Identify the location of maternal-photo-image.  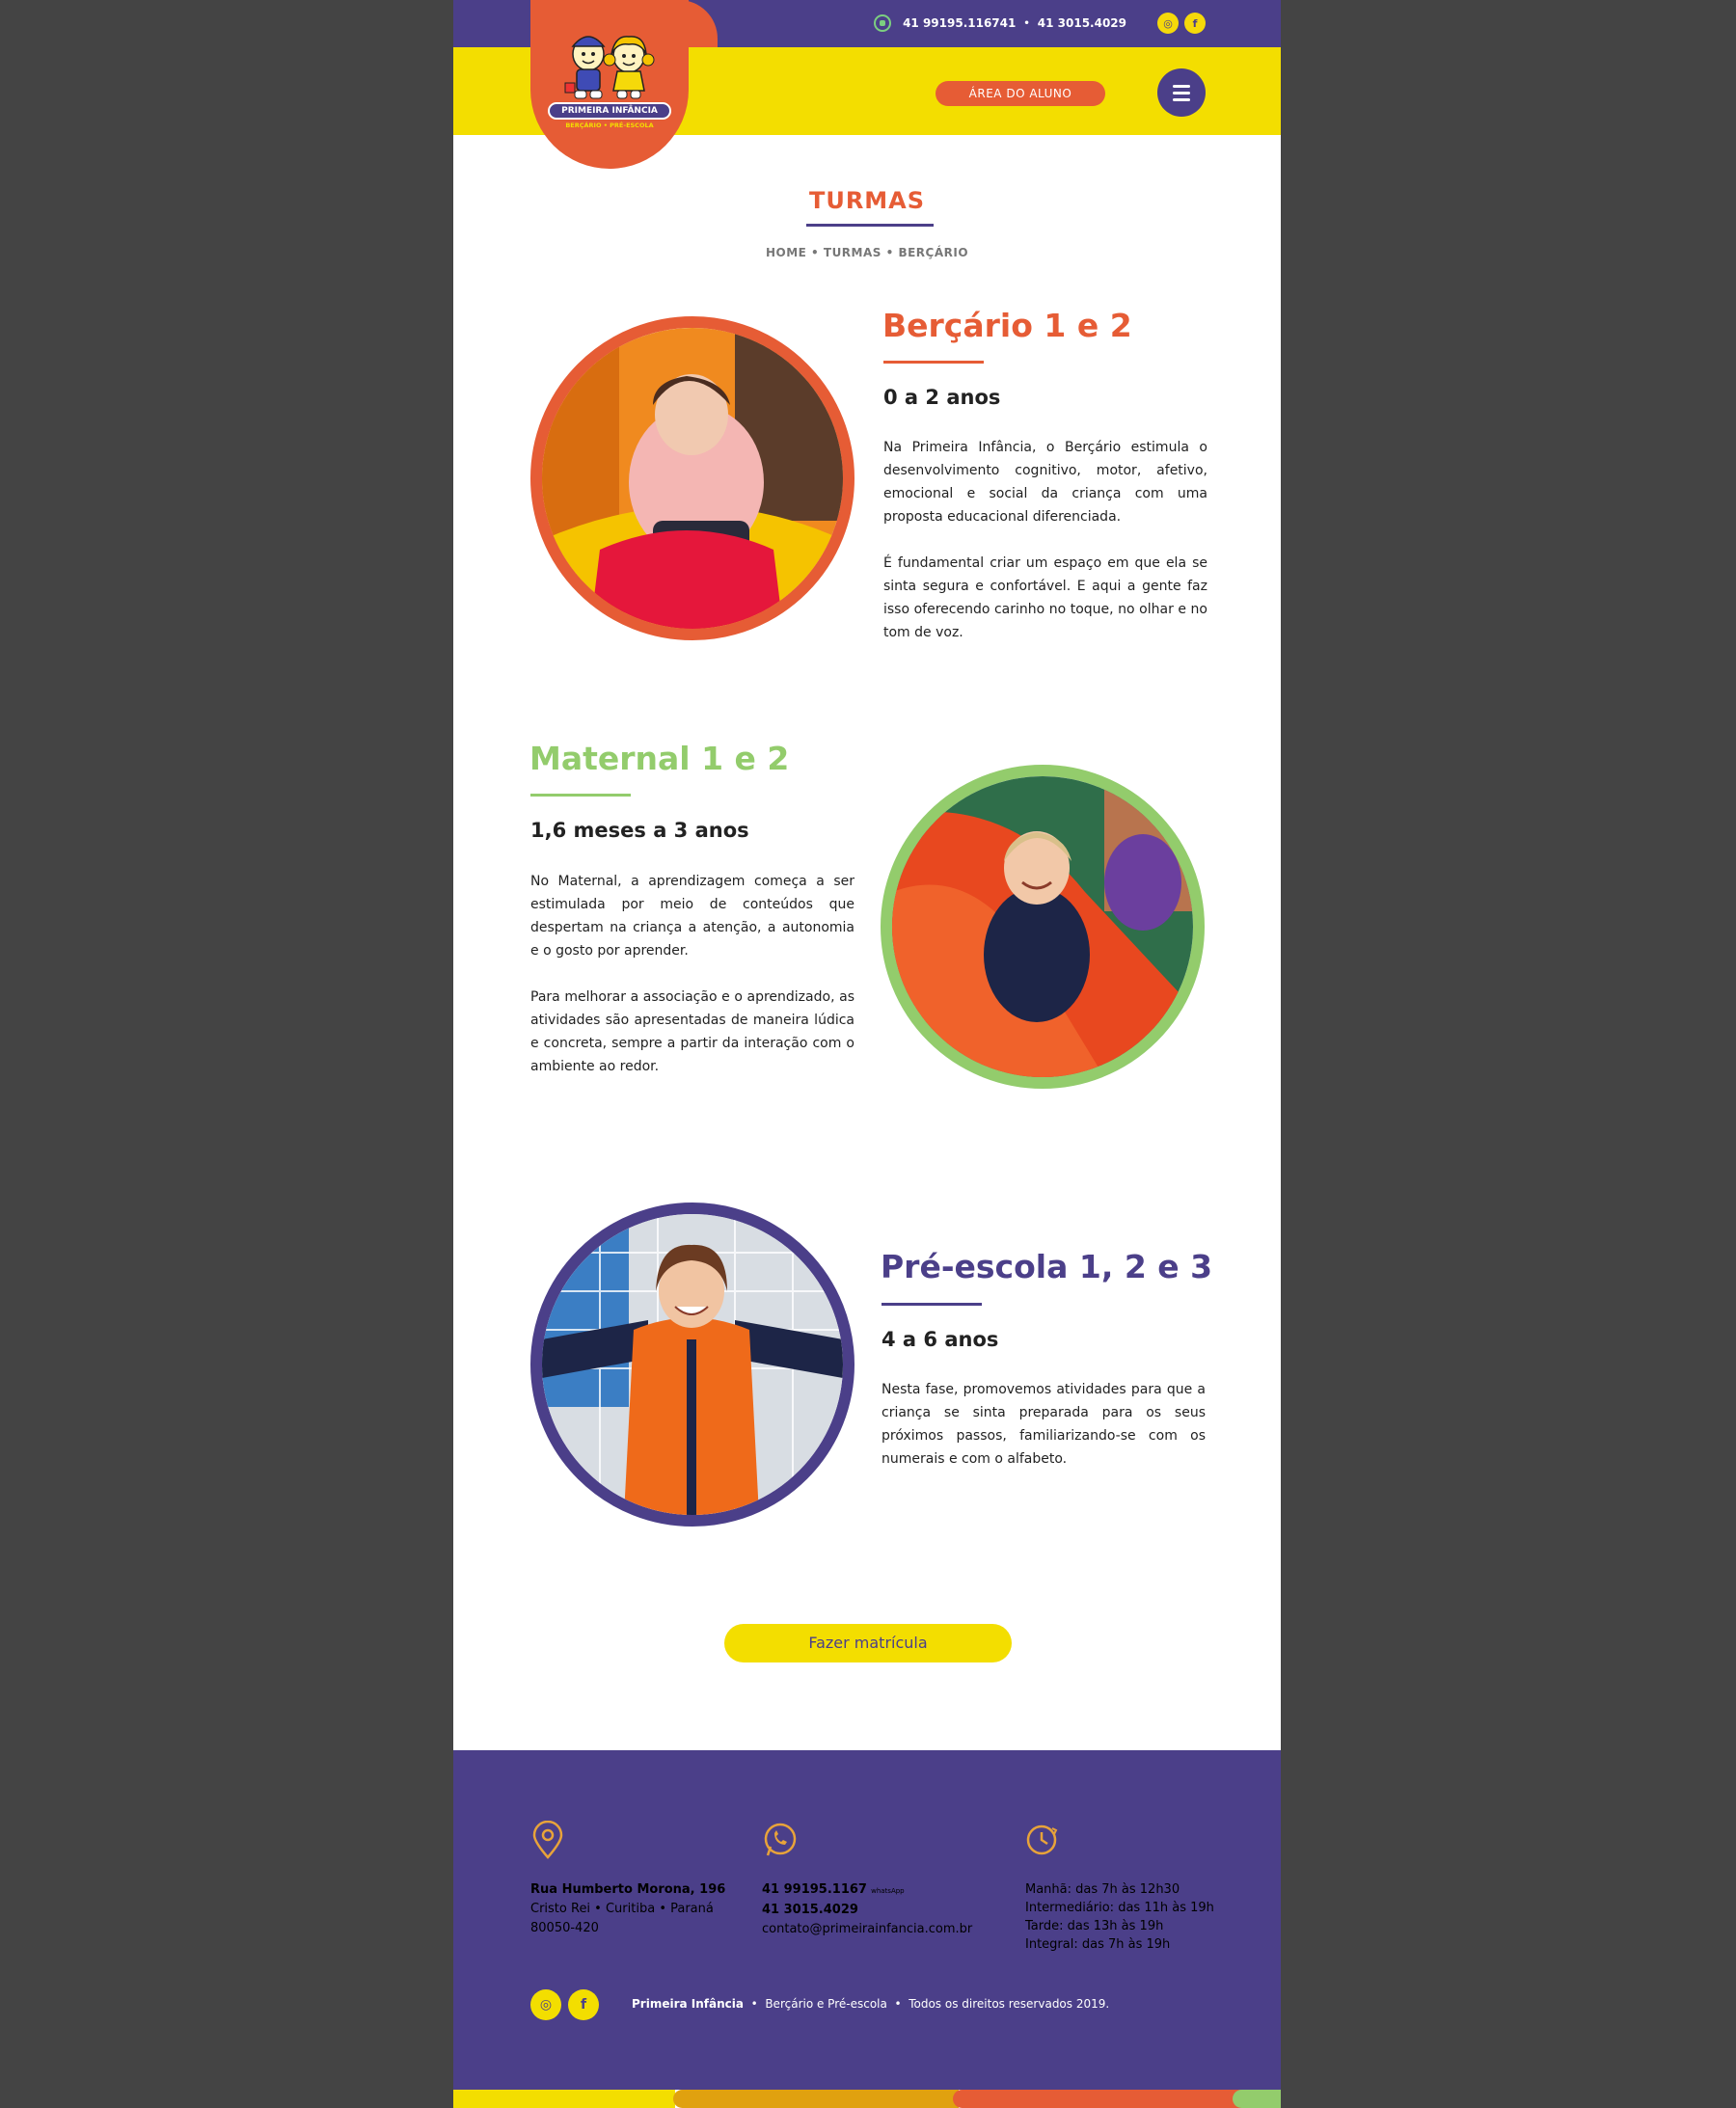
(1043, 927).